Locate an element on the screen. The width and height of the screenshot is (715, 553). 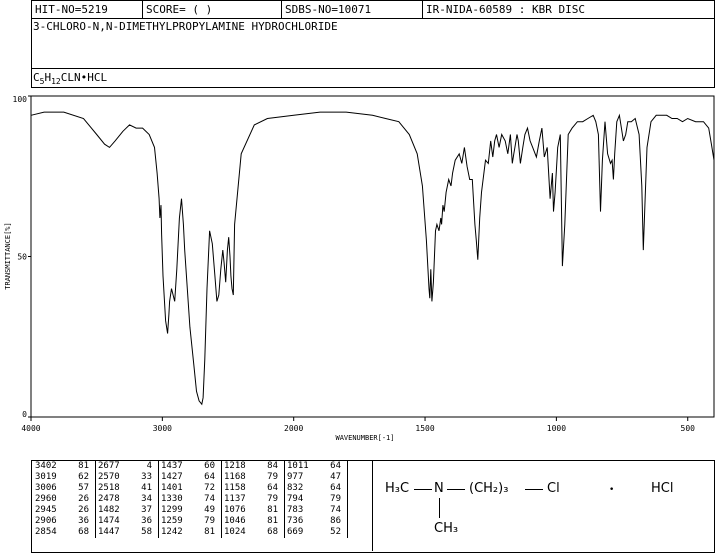
peak-transmittance: 52 is located at coordinates (331, 532).